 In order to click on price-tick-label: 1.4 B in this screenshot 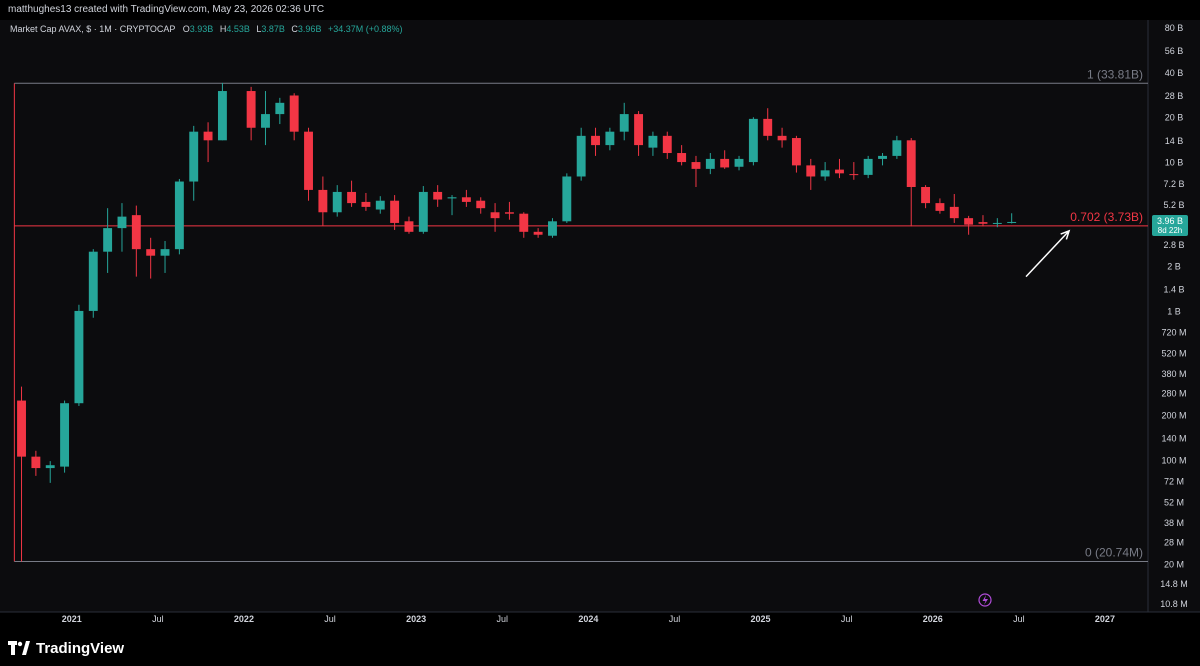, I will do `click(1173, 290)`.